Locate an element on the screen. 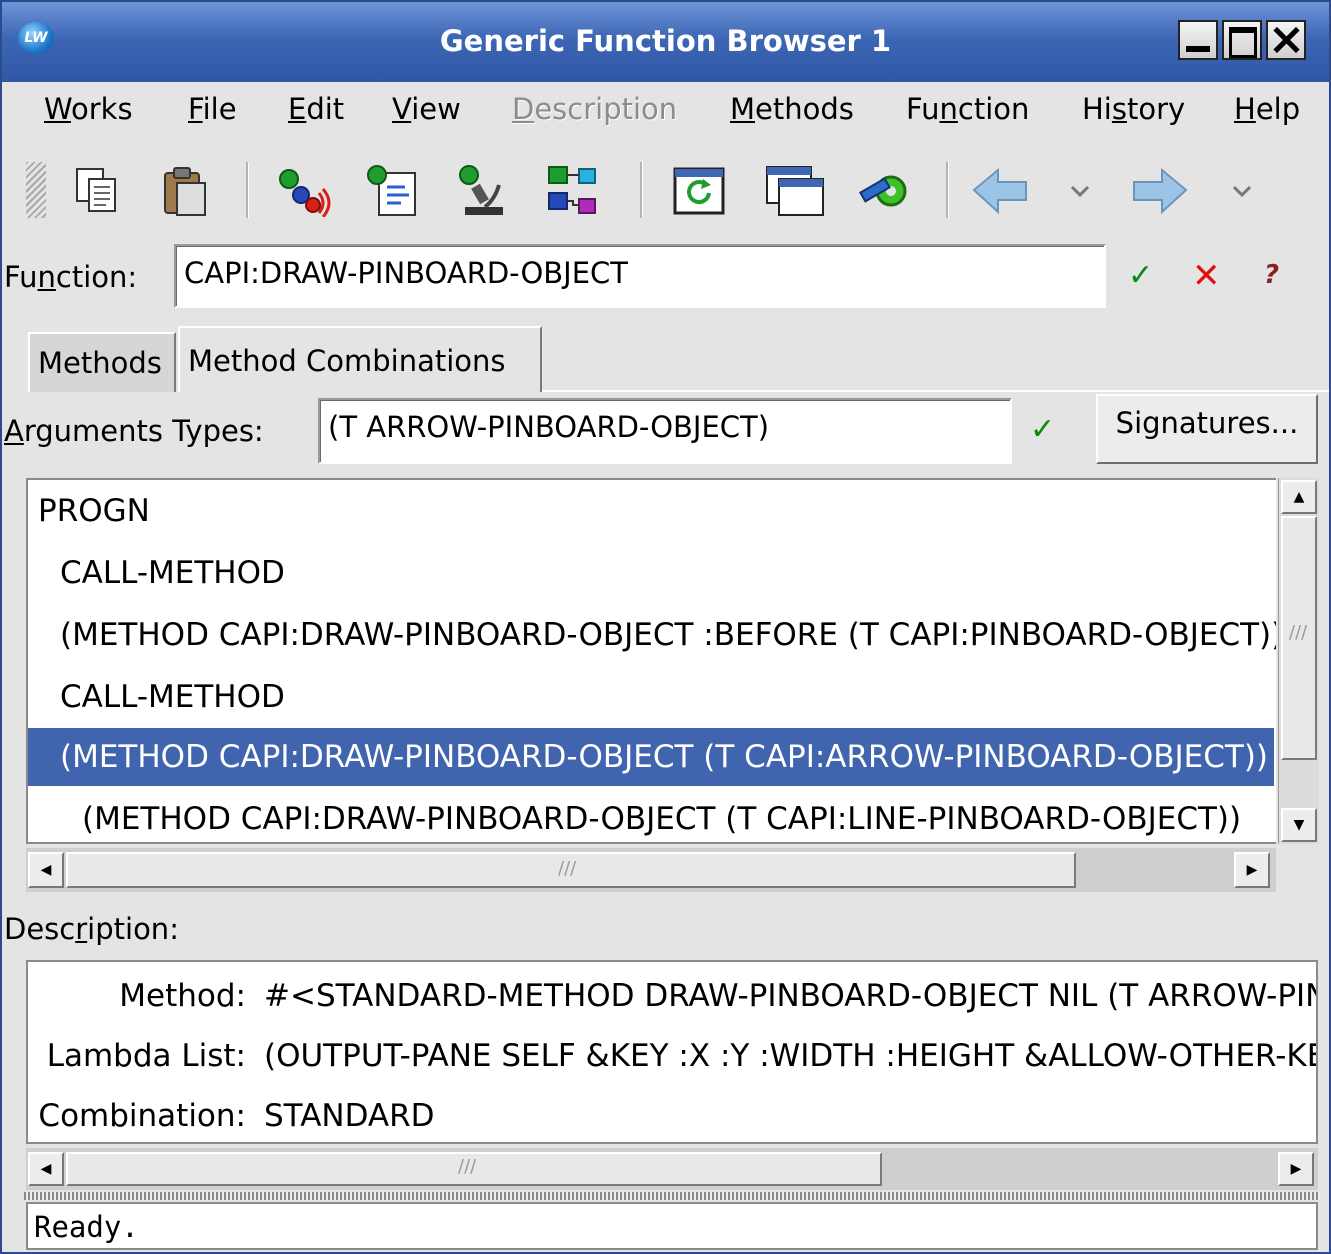 Image resolution: width=1331 pixels, height=1254 pixels. pane-splitter is located at coordinates (672, 1196).